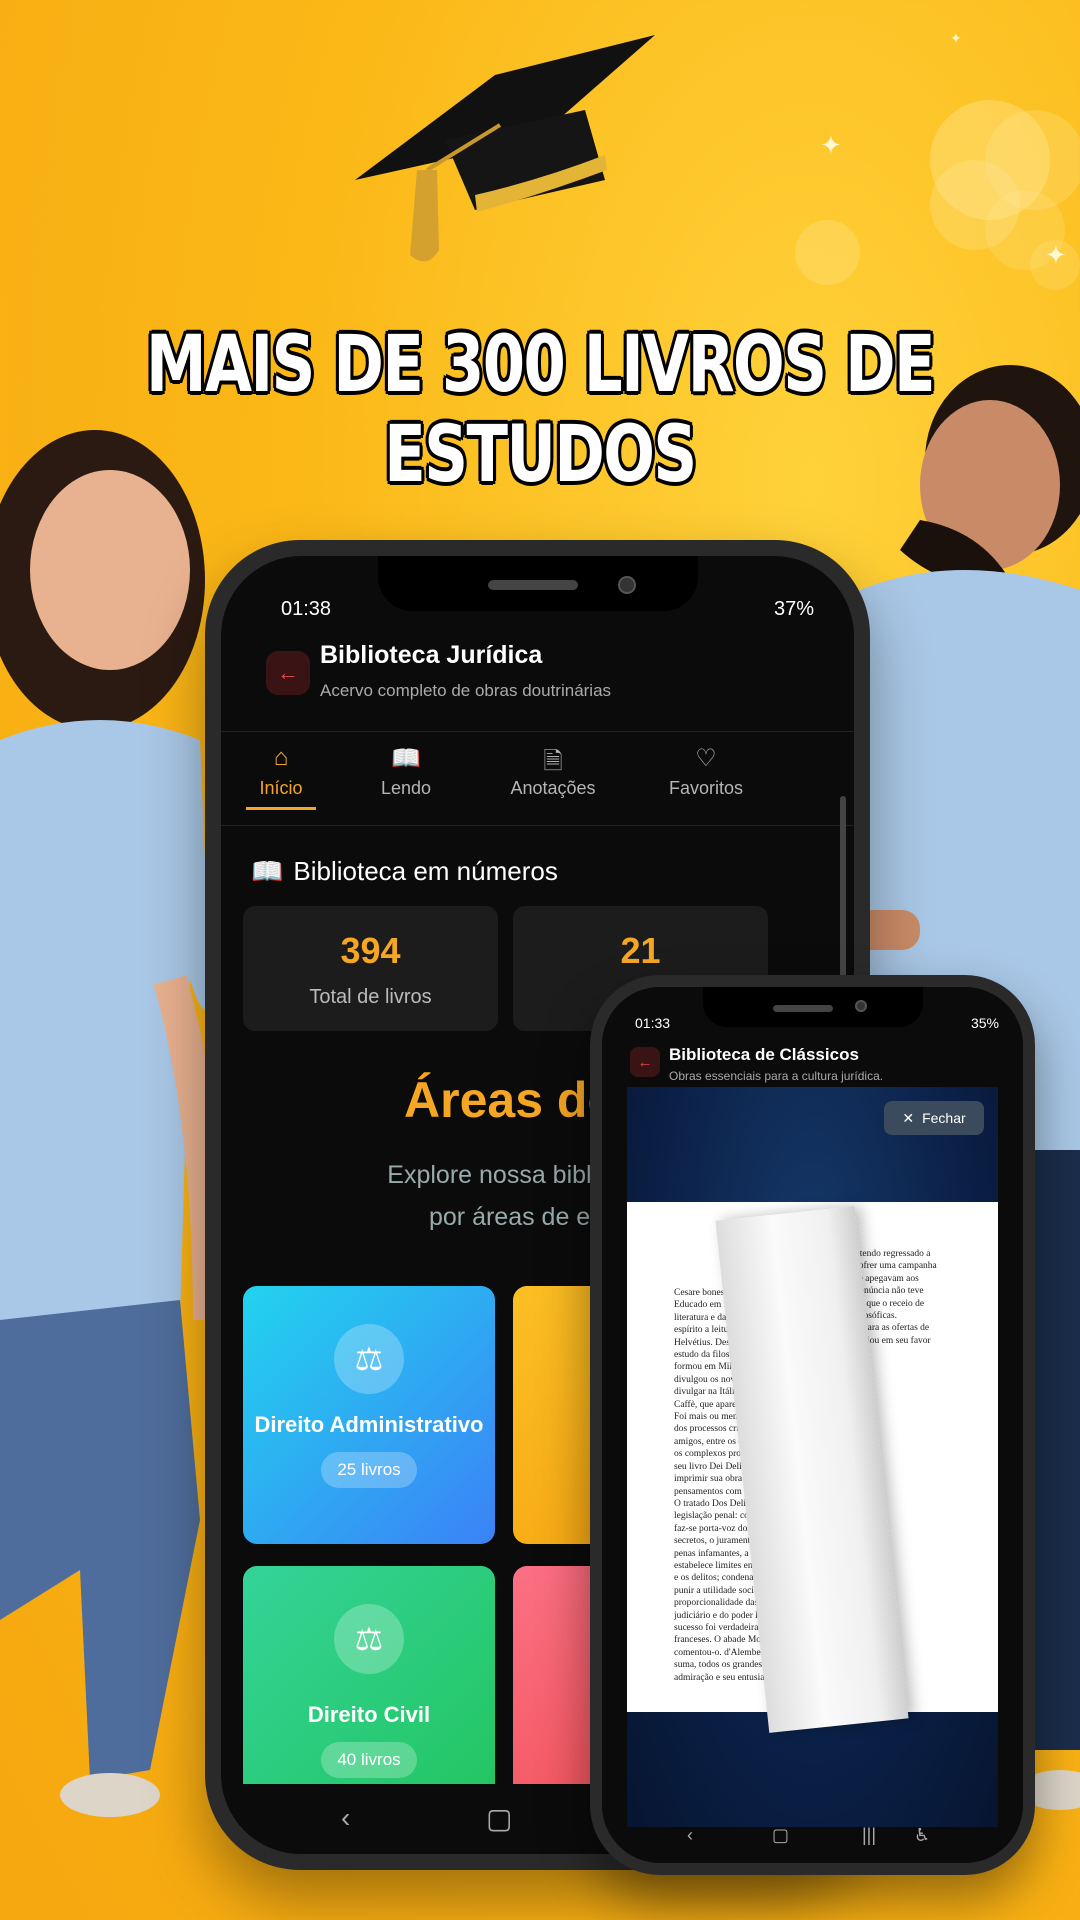 The height and width of the screenshot is (1920, 1080). I want to click on page-title: Biblioteca de Clássicos, so click(764, 1054).